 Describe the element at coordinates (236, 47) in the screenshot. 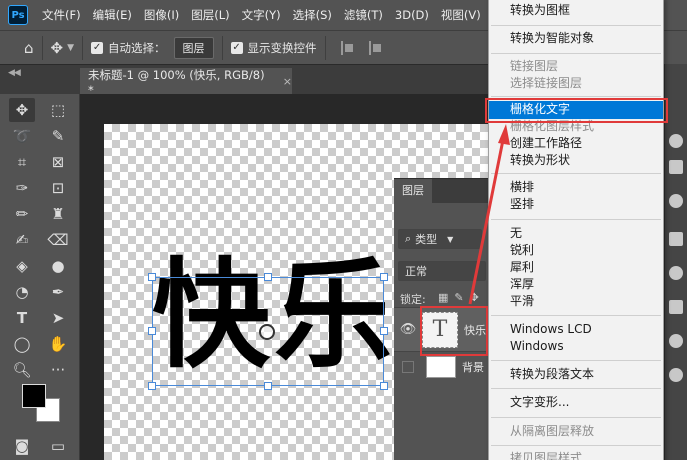

I see `show-transform-checkbox: ✓` at that location.